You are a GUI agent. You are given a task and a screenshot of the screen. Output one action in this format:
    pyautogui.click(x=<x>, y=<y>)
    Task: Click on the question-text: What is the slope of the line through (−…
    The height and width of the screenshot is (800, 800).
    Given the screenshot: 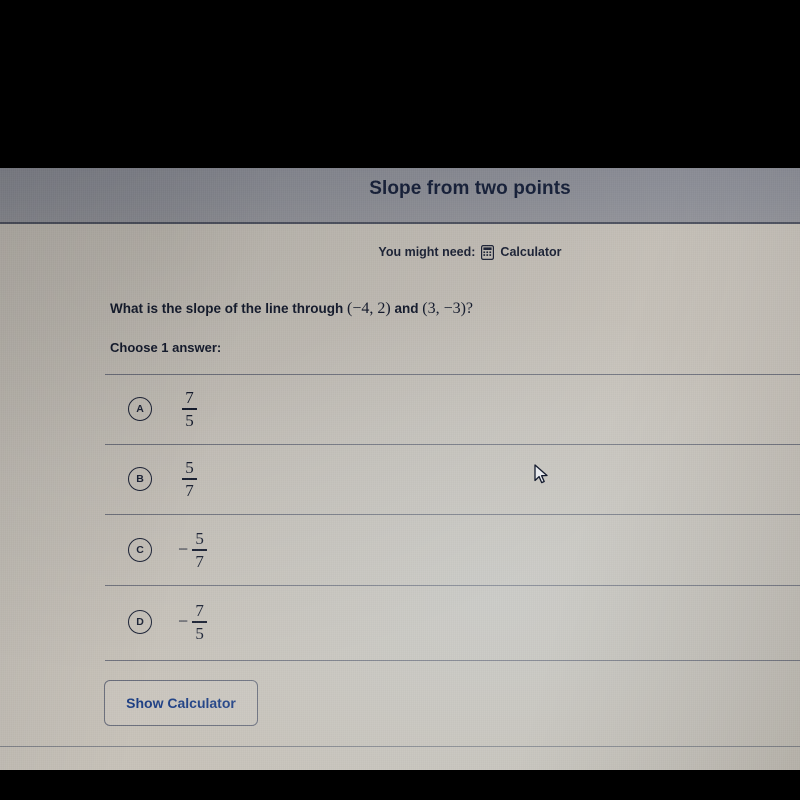 What is the action you would take?
    pyautogui.click(x=291, y=309)
    